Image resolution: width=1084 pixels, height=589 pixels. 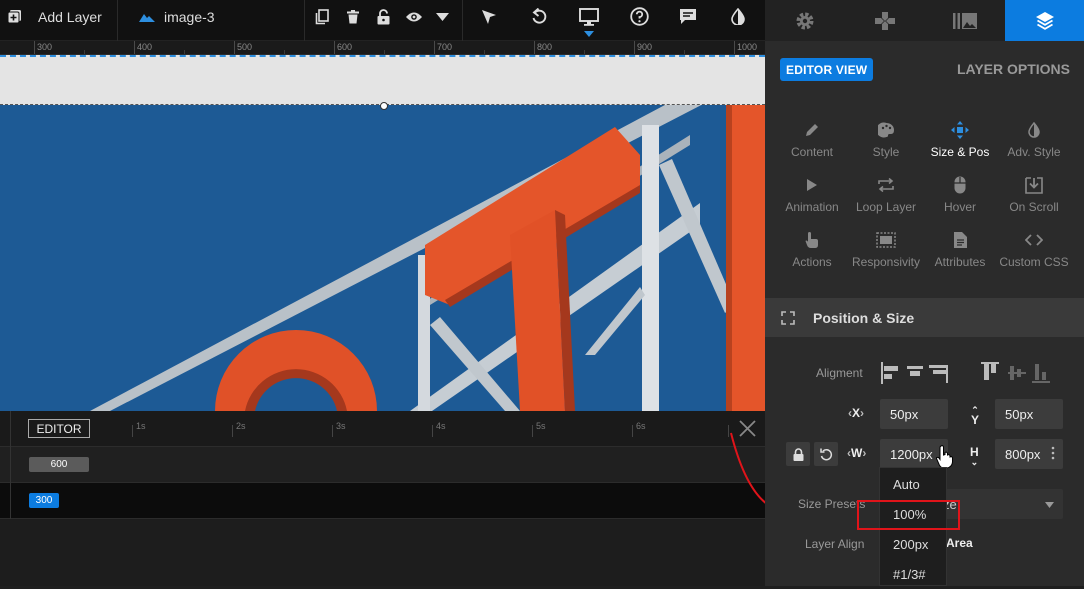 What do you see at coordinates (864, 317) in the screenshot?
I see `section-title: Position & Size` at bounding box center [864, 317].